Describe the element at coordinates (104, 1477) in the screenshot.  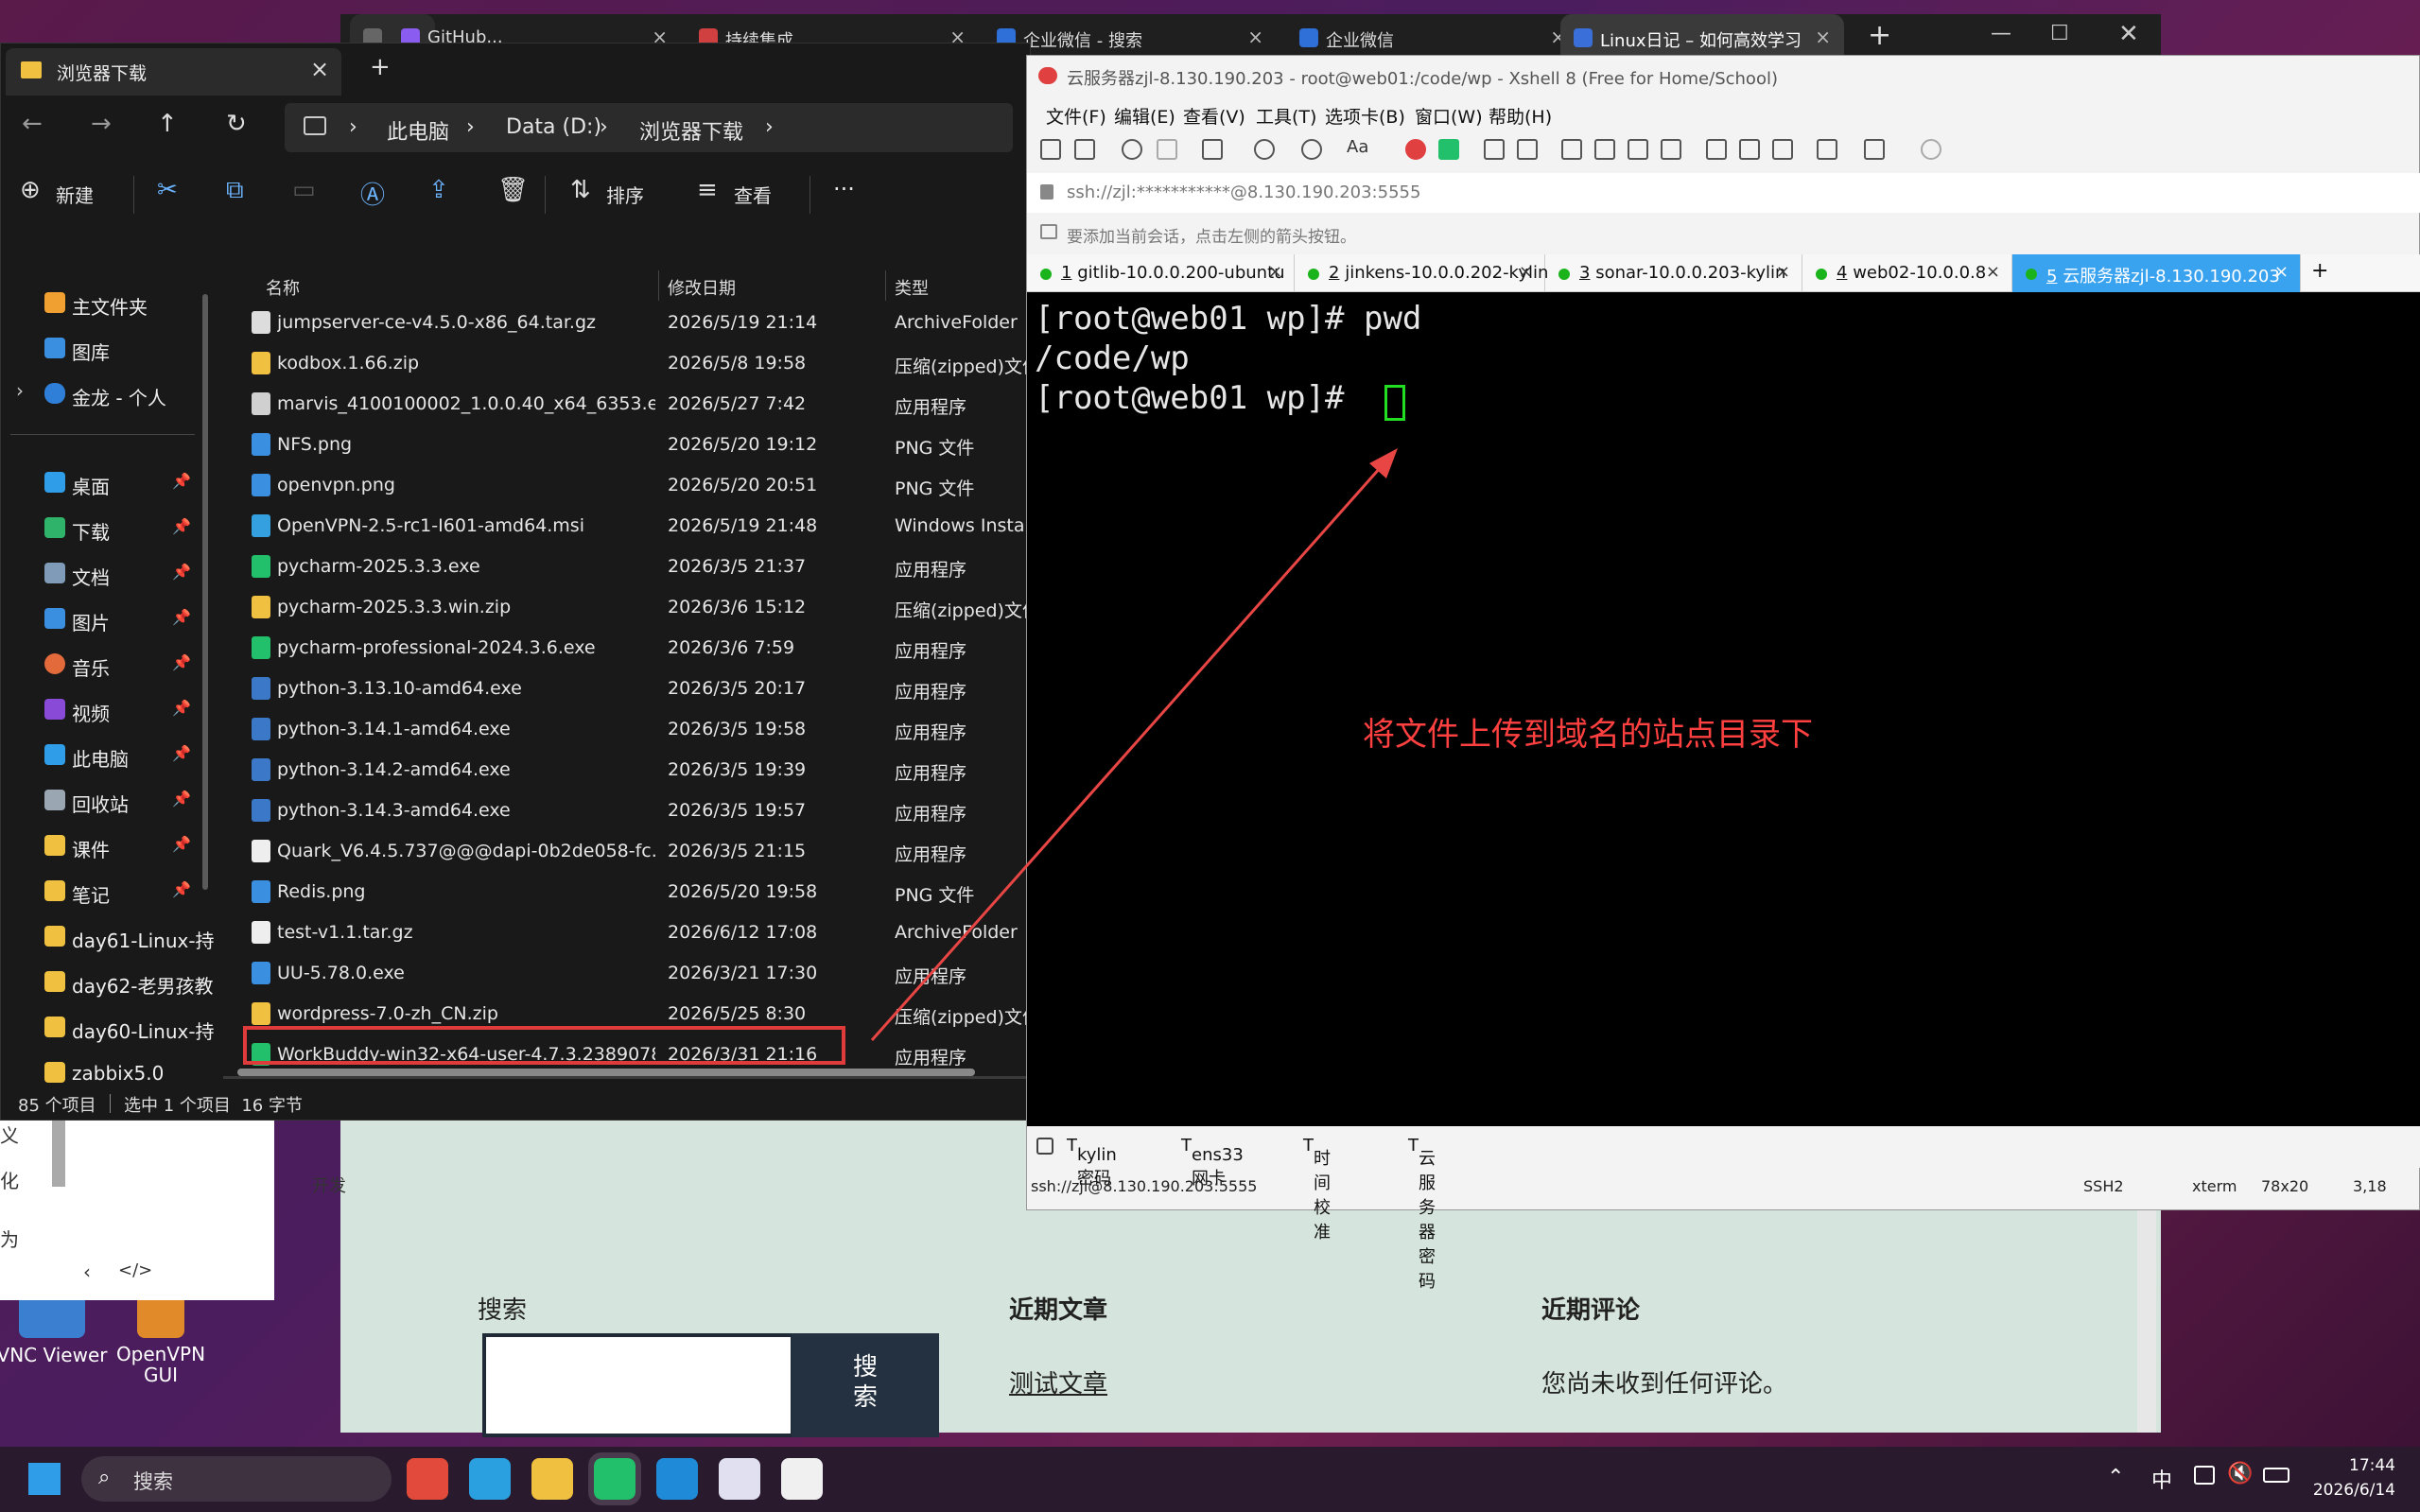
I see `search-icon: ⌕` at that location.